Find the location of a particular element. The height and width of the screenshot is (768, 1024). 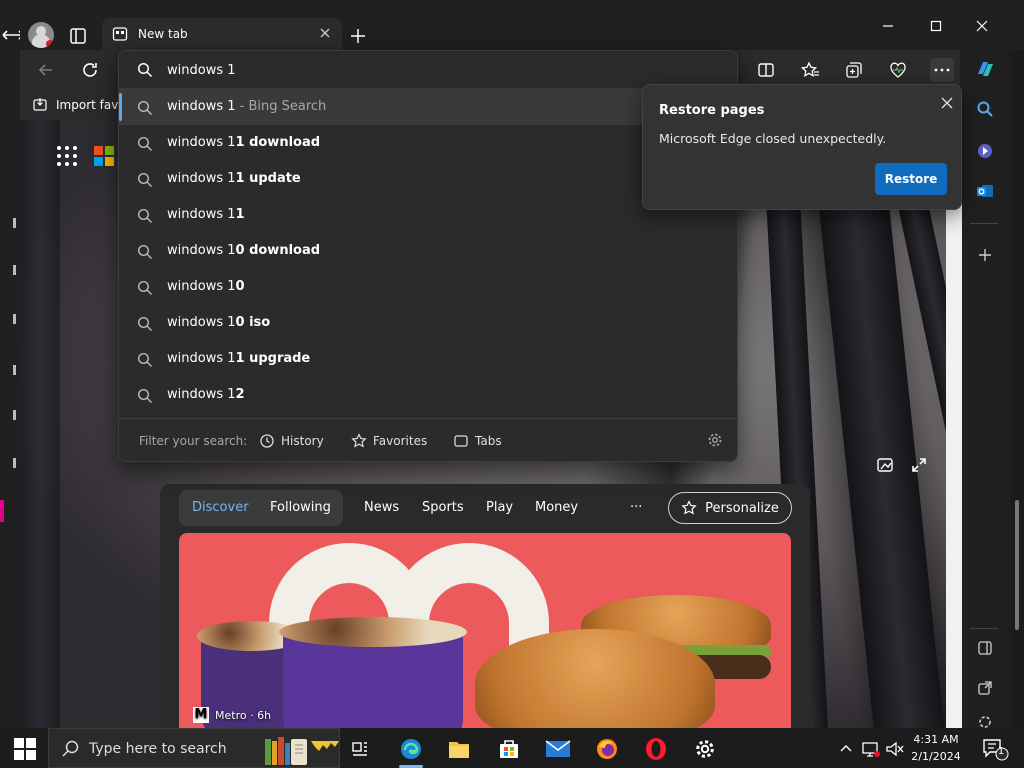

volume-muted-icon is located at coordinates (895, 749).